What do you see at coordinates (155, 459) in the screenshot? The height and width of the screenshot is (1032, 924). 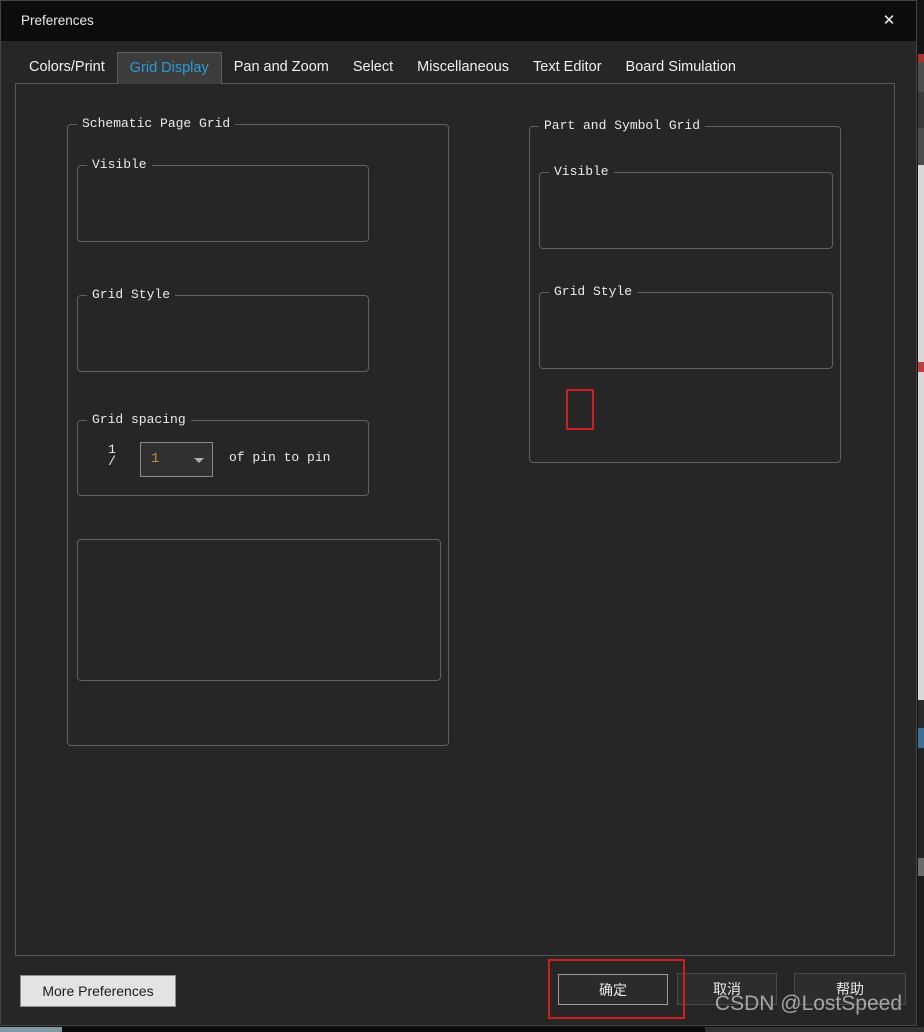 I see `spacing-value: 1` at bounding box center [155, 459].